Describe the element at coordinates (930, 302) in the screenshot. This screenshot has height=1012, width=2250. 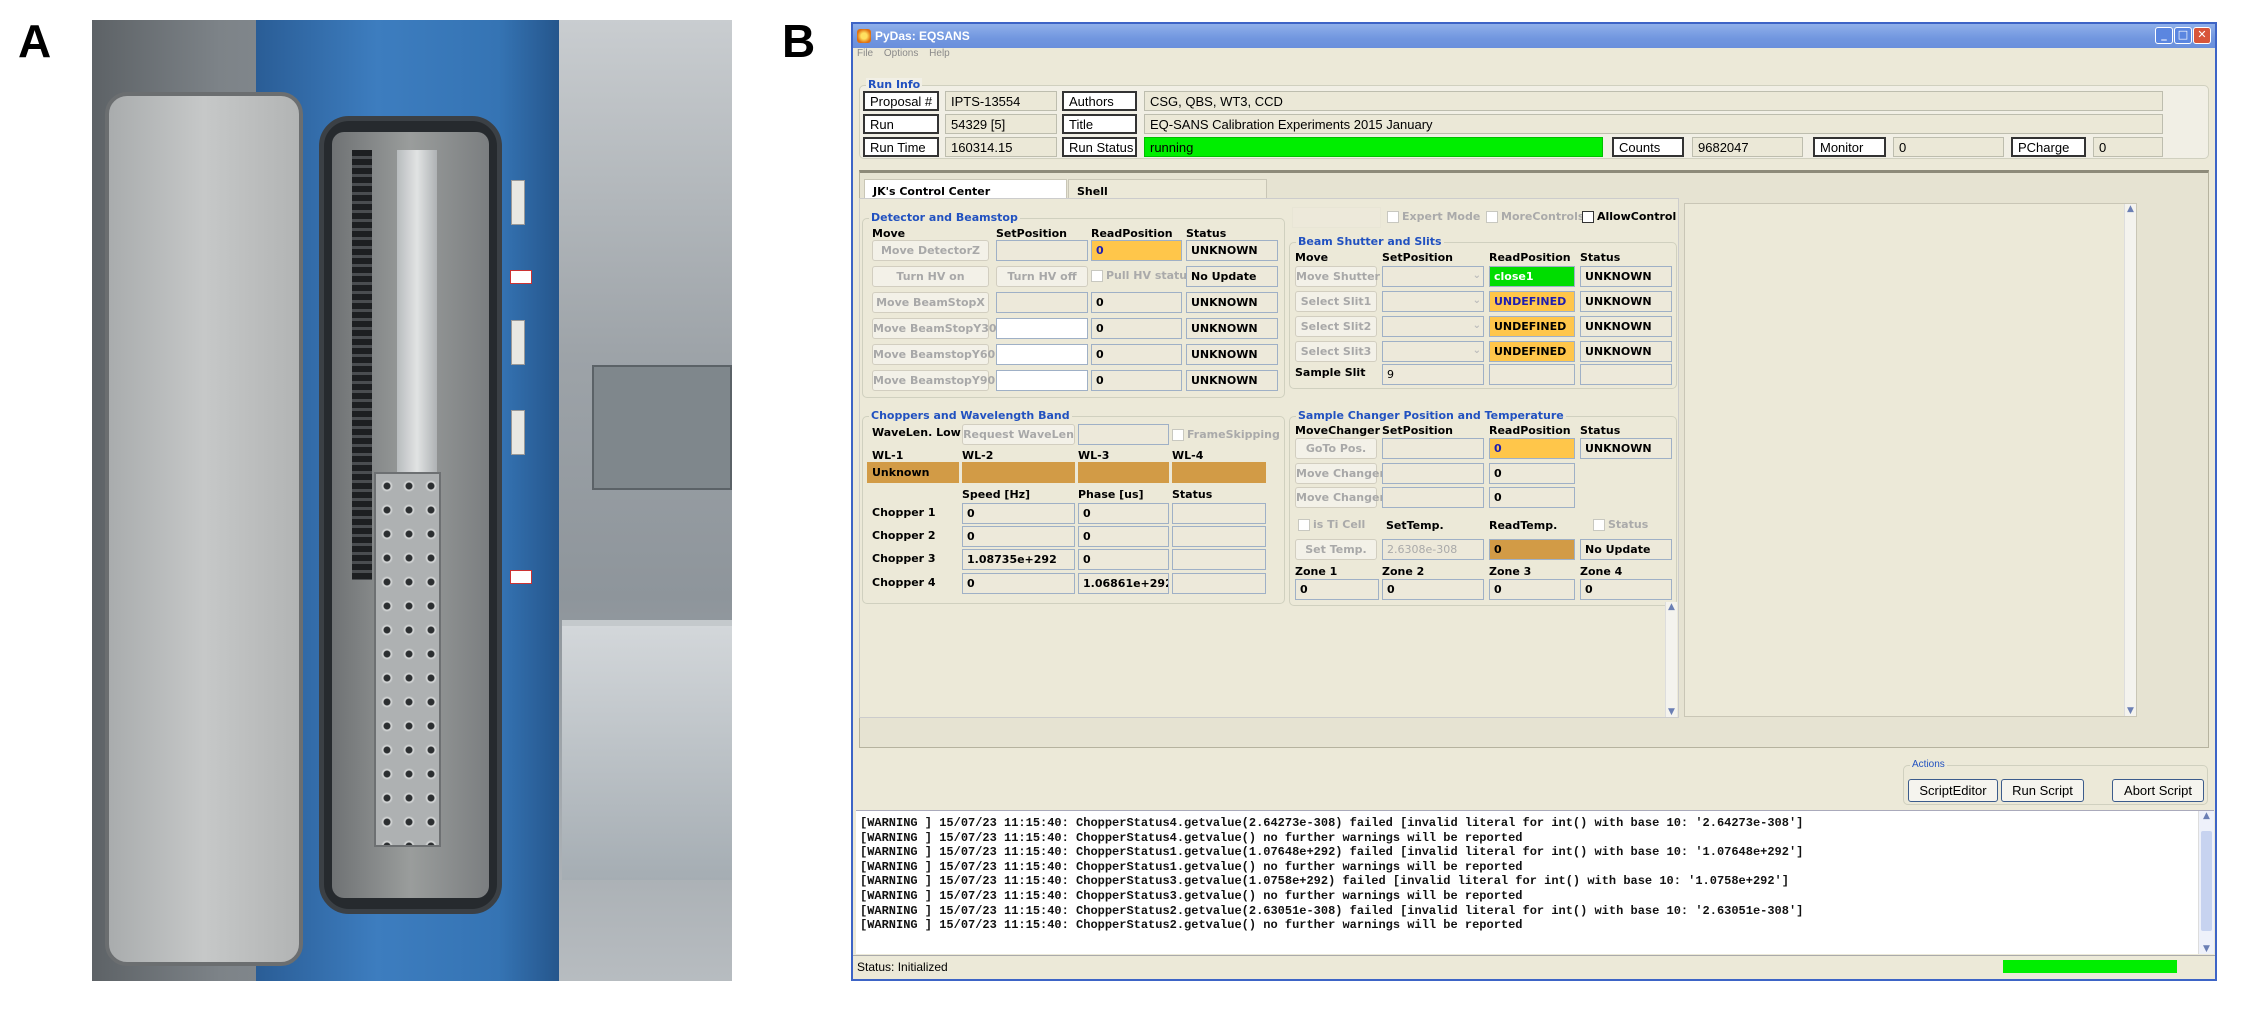
I see `move-beamstopx-button: Move BeamStopX` at that location.